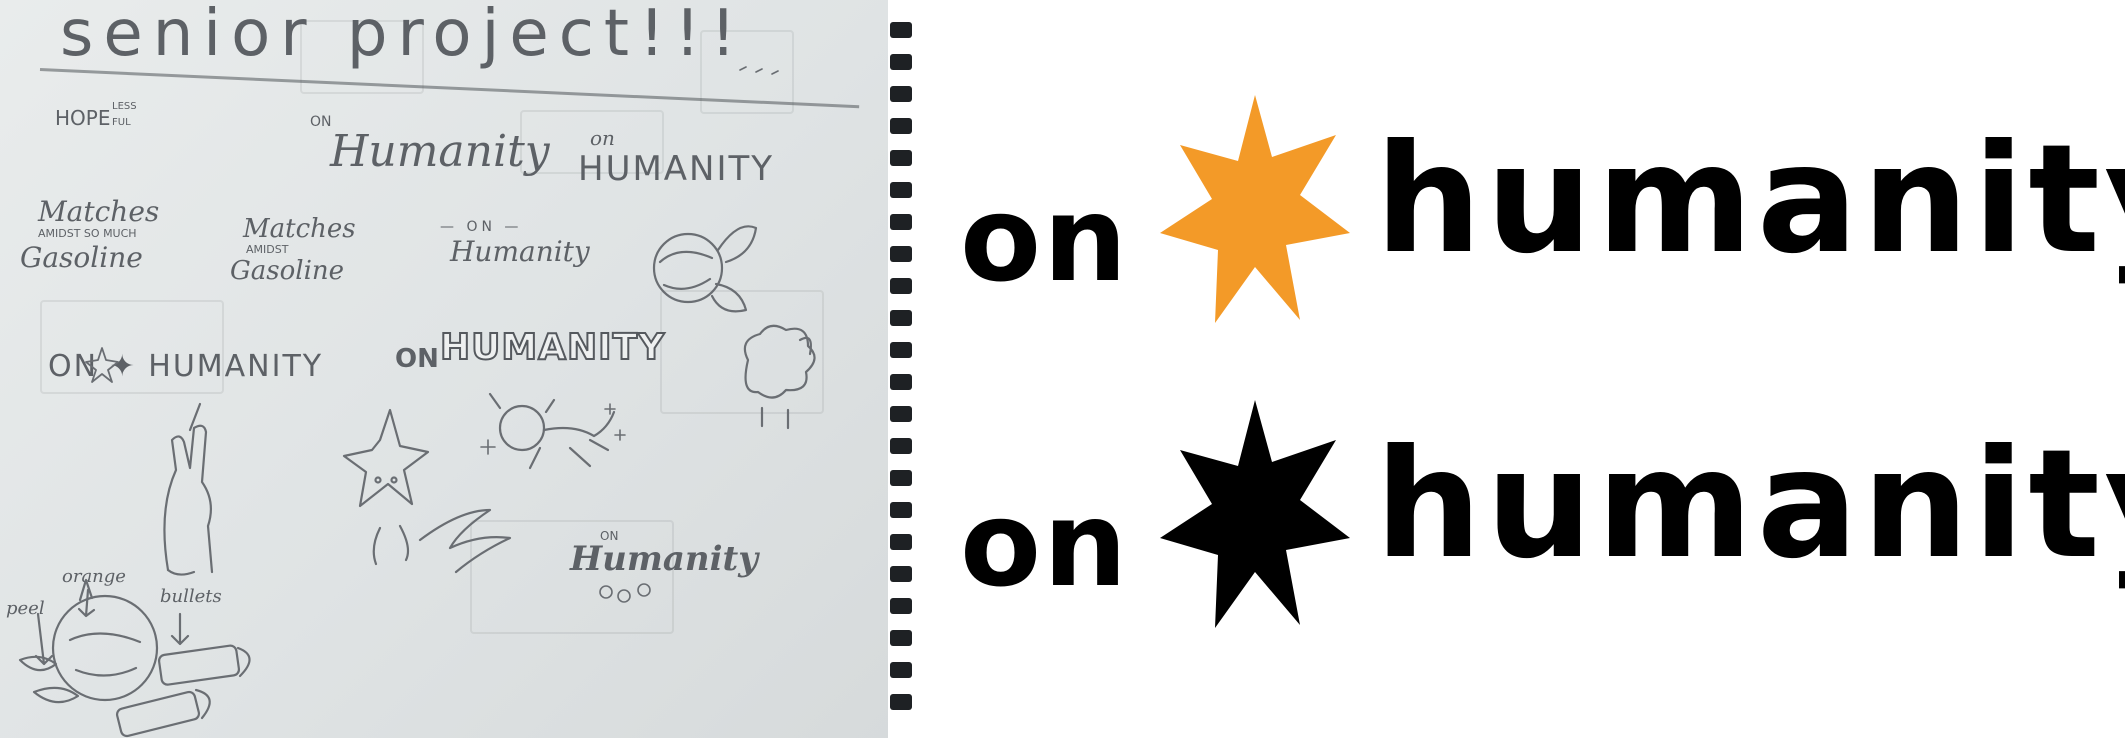  I want to click on bullets-arrow-icon, so click(180, 629).